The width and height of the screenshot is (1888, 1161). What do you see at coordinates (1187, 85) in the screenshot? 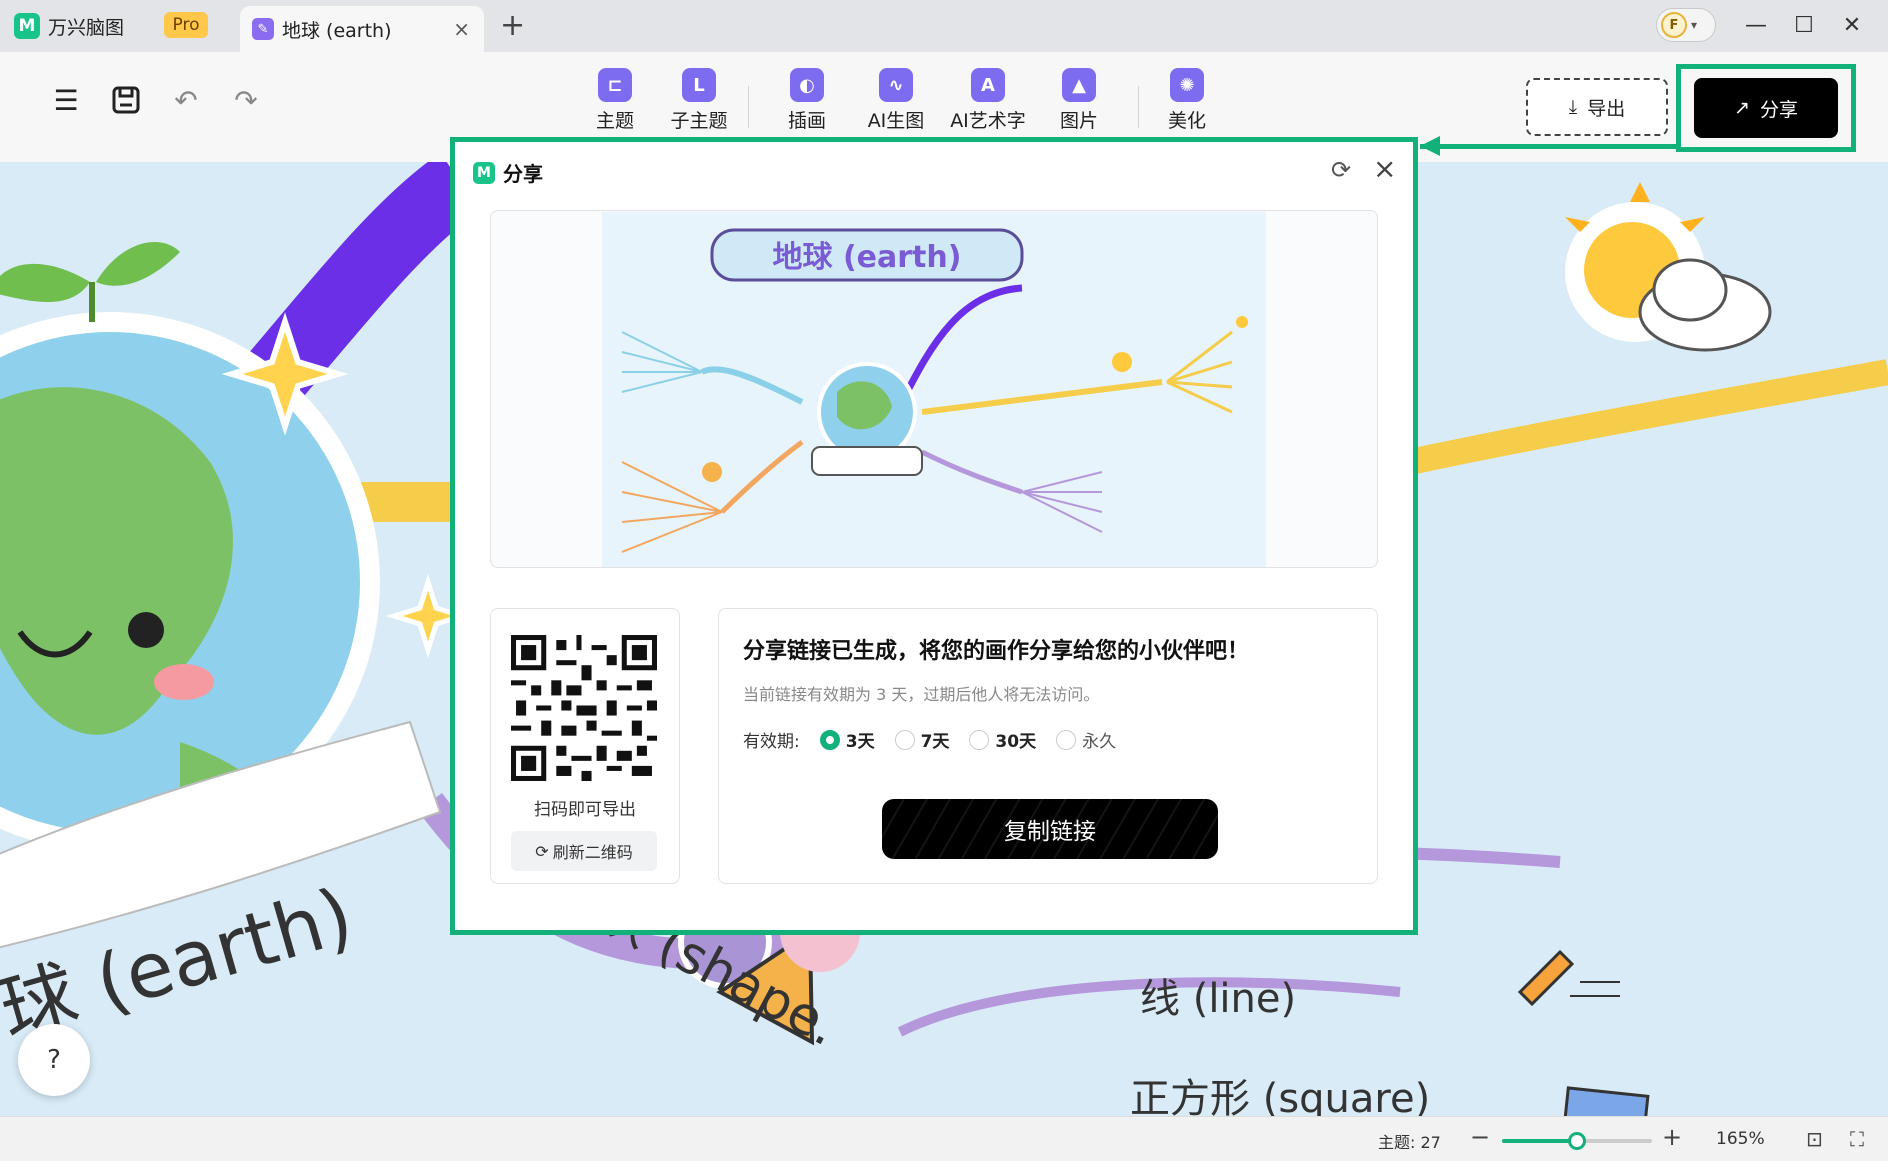
I see `beautify-icon: ✺` at bounding box center [1187, 85].